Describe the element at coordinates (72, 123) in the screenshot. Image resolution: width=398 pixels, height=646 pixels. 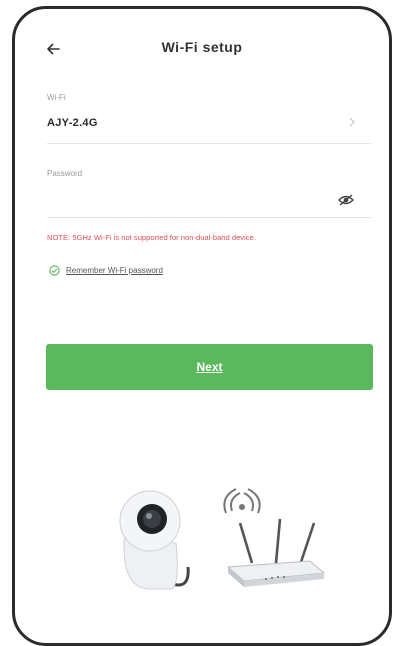
I see `wifi-network-value: AJY-2.4G` at that location.